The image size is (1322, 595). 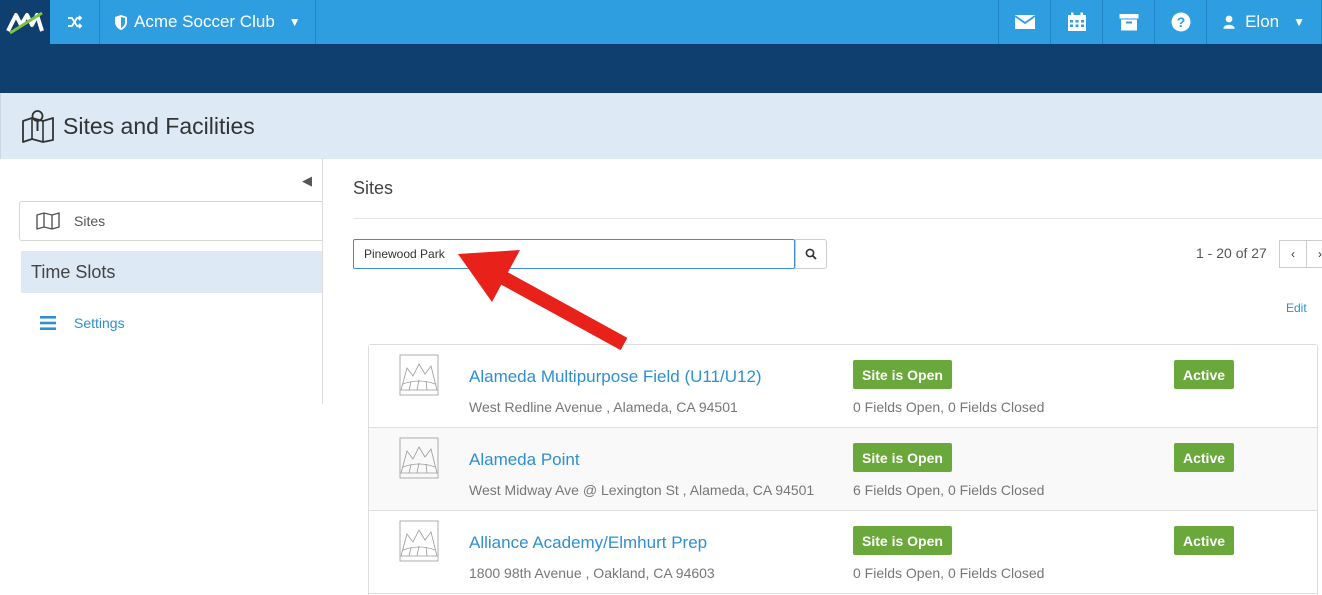 I want to click on sidebar: ◀ Sites Time Slots Settings, so click(x=161, y=281).